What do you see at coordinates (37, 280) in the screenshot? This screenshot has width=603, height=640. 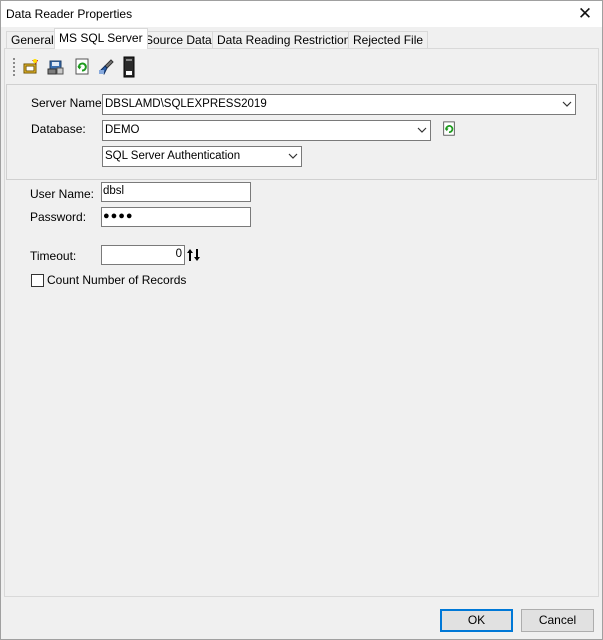 I see `count-records-checkbox` at bounding box center [37, 280].